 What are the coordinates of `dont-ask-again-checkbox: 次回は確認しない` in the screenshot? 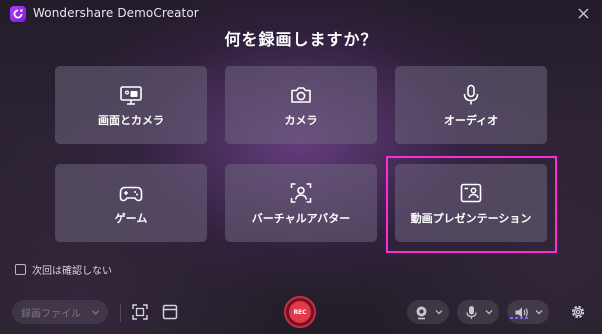 It's located at (63, 269).